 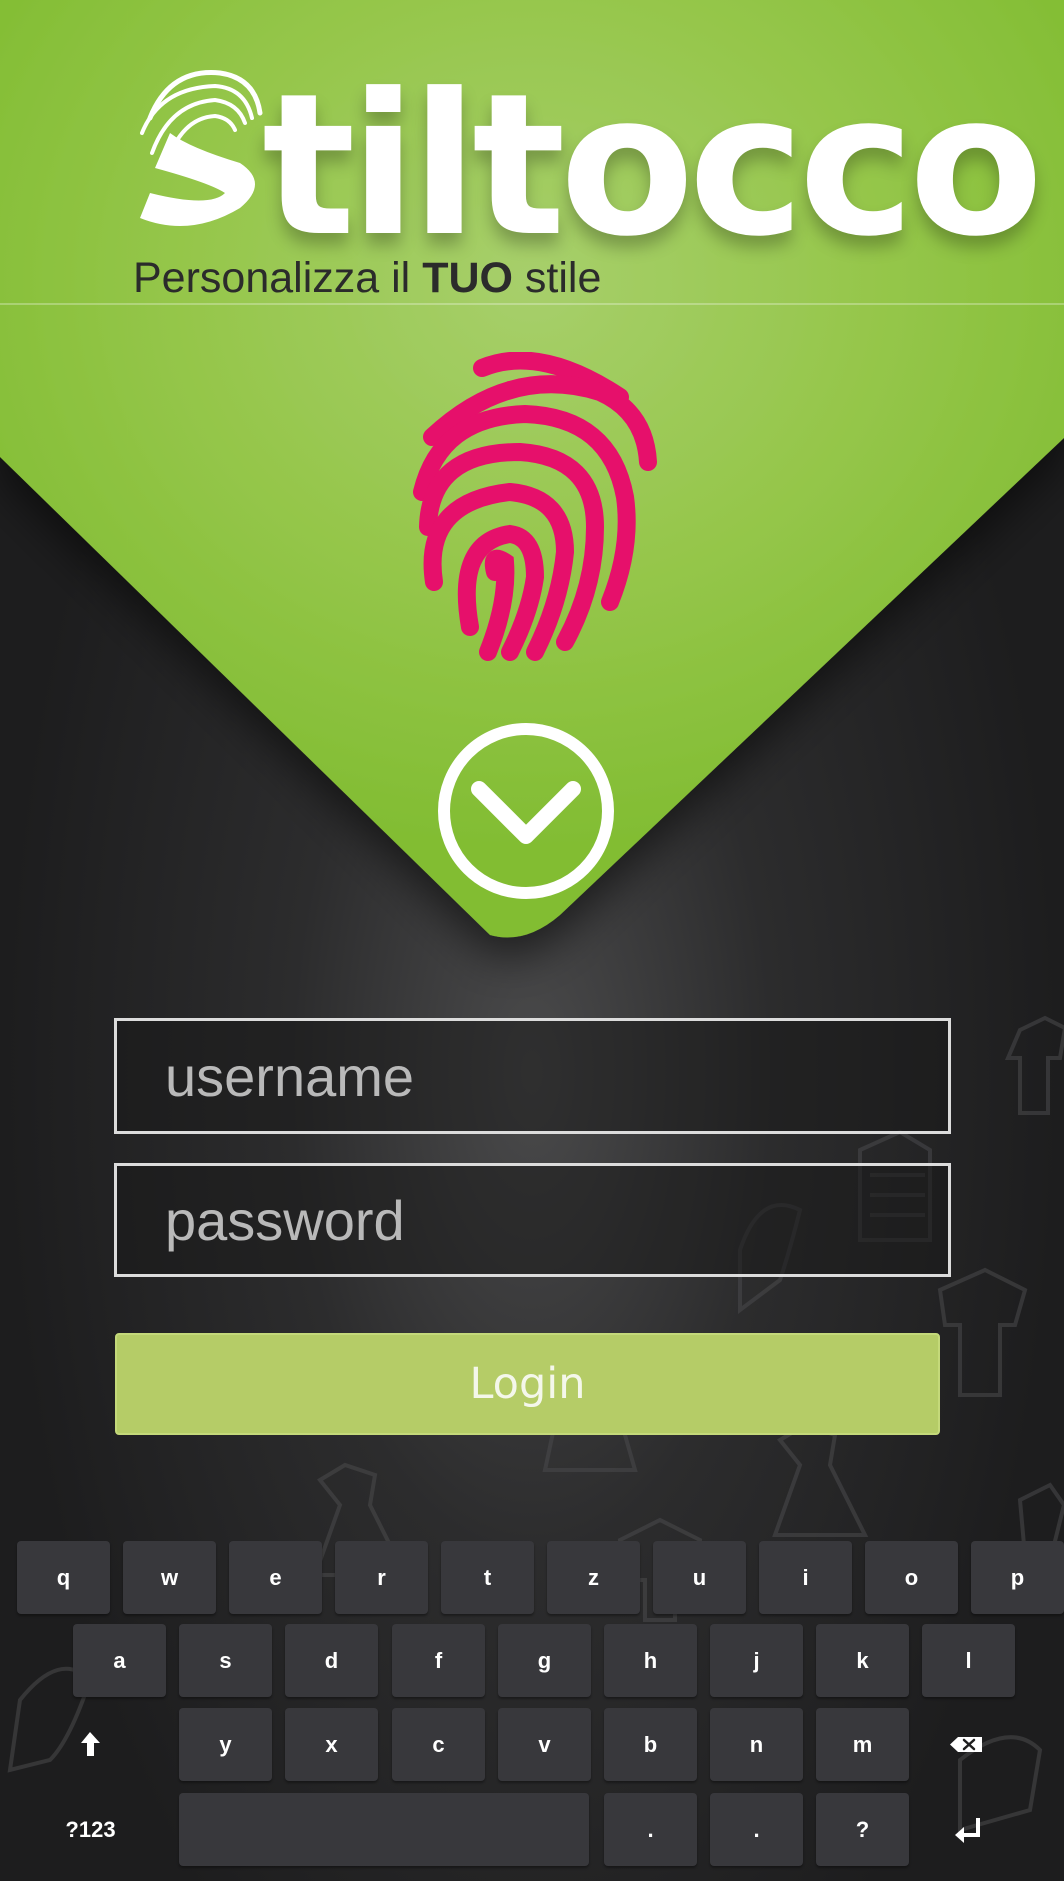 I want to click on key-u: u, so click(x=699, y=1577).